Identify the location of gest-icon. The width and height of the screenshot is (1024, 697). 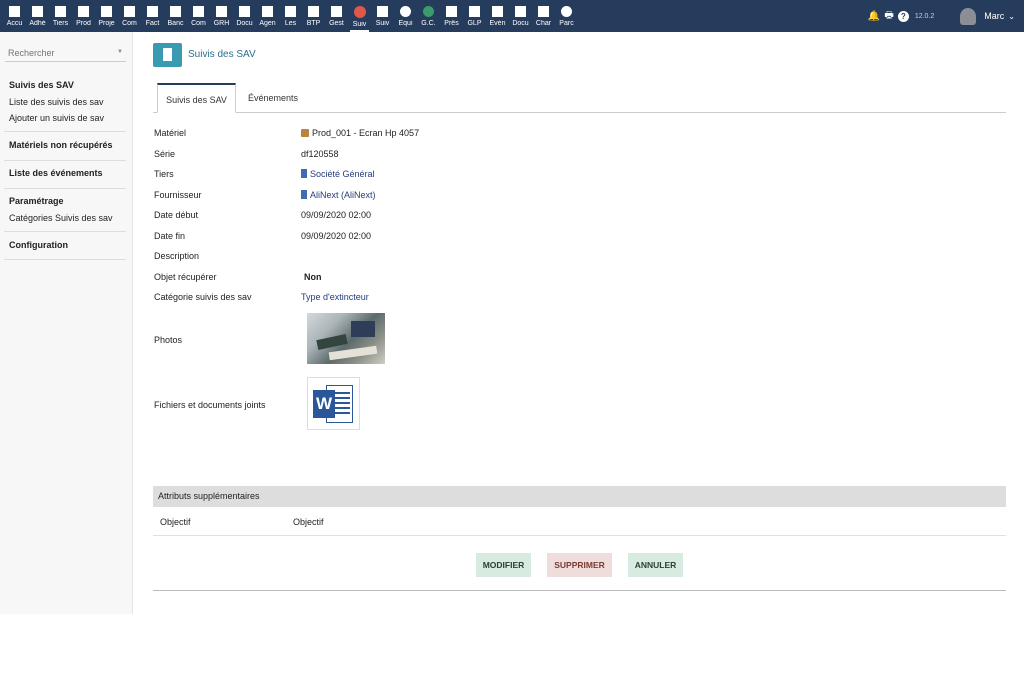
(336, 11).